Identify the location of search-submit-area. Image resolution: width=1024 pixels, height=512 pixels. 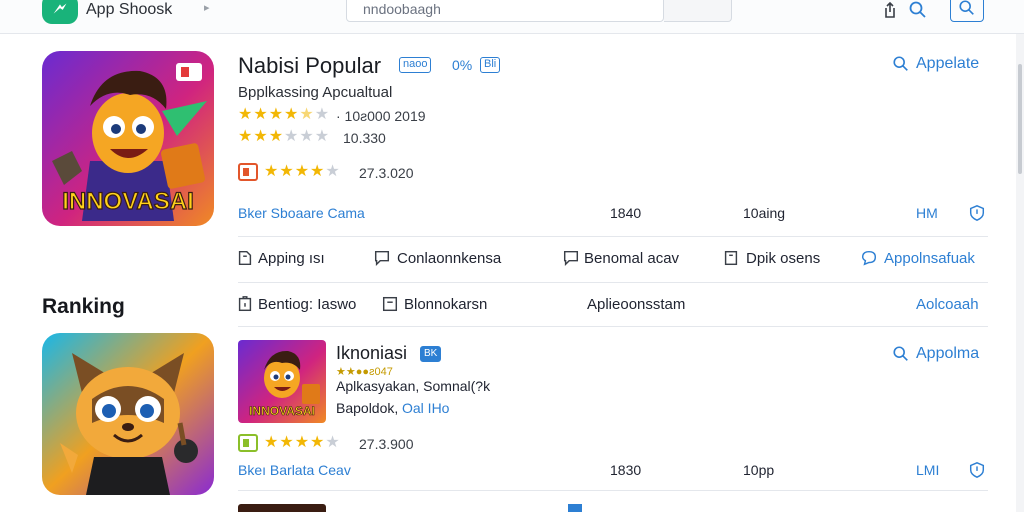
(698, 11).